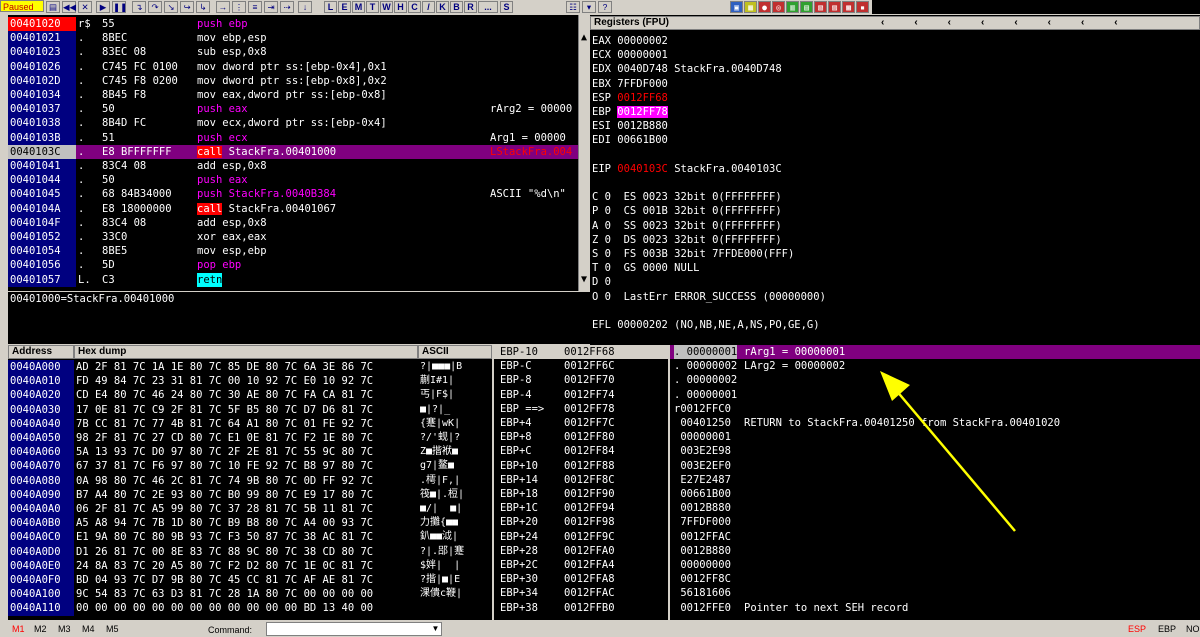 This screenshot has width=1200, height=637. Describe the element at coordinates (892, 268) in the screenshot. I see `register-line: T 0 GS 0000 NULL` at that location.